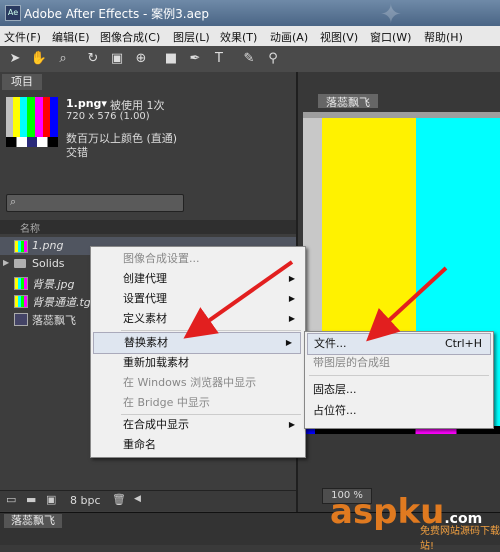  I want to click on annotation-arrows, so click(315, 301).